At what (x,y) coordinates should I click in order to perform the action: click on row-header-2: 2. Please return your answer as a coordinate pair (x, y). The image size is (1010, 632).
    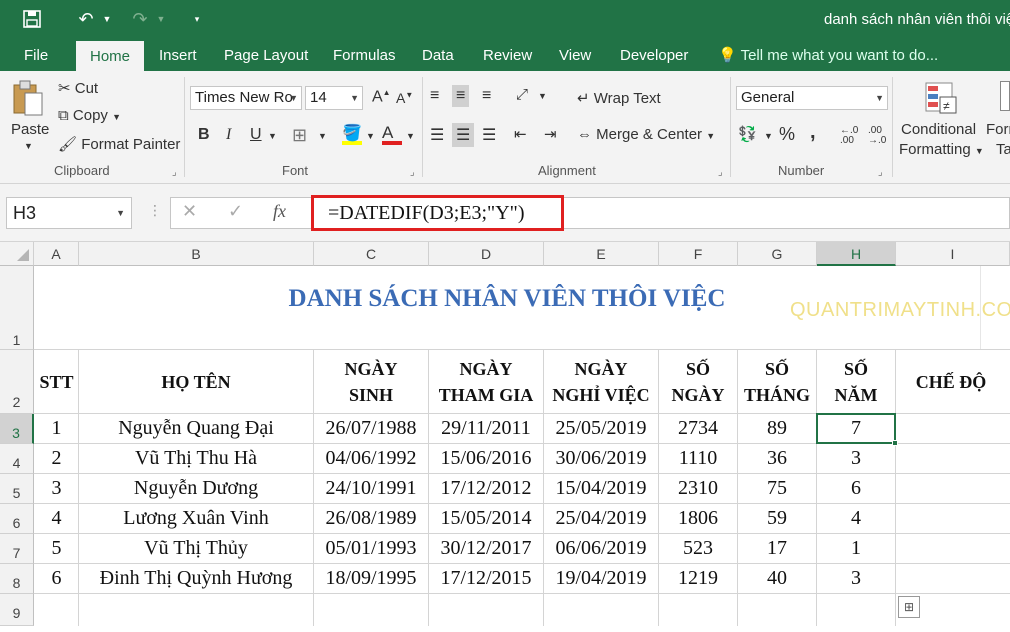
    Looking at the image, I should click on (17, 382).